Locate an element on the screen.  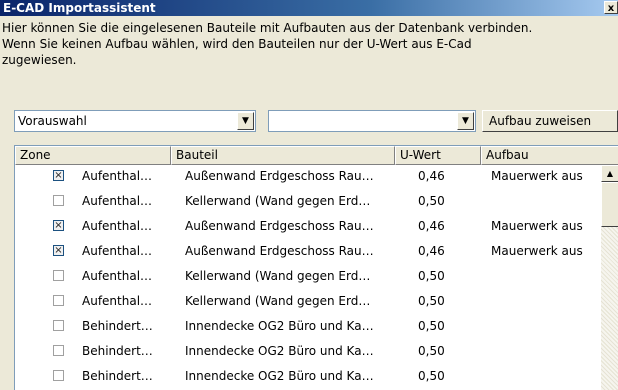
column-header-aufbau: Aufbau is located at coordinates (549, 155).